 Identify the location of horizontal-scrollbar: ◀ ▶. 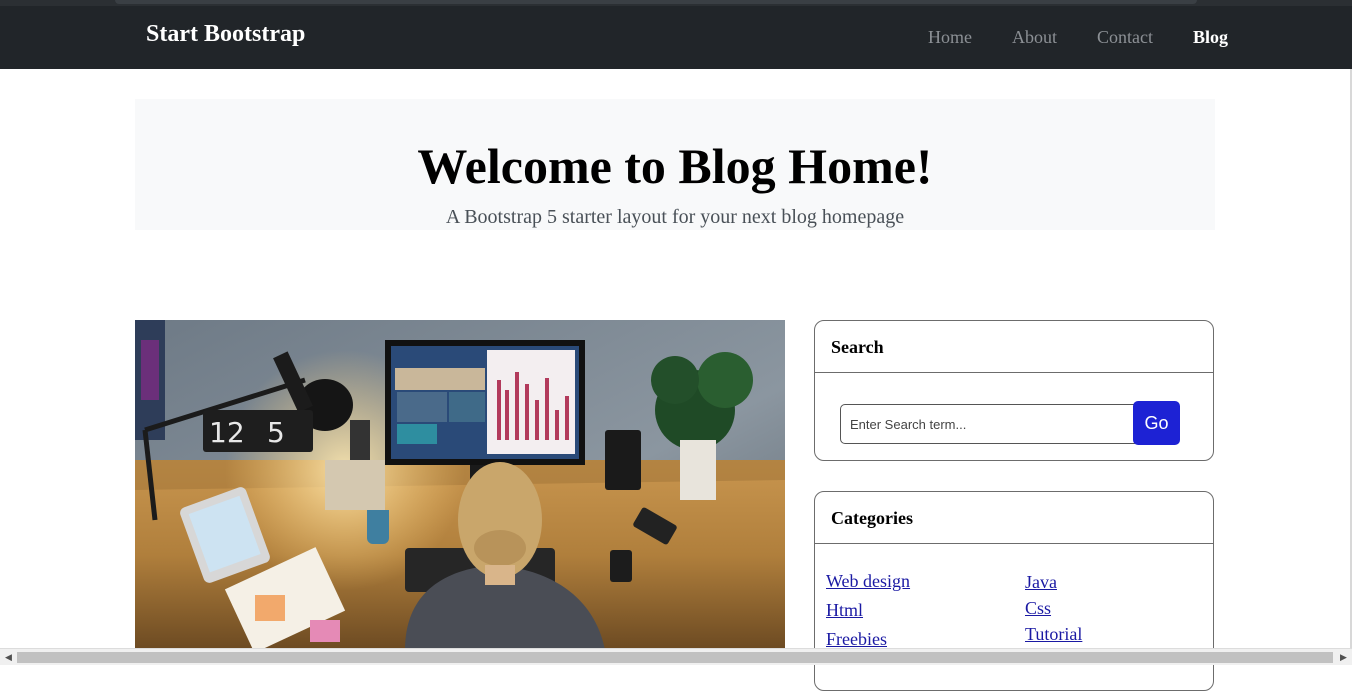
(676, 656).